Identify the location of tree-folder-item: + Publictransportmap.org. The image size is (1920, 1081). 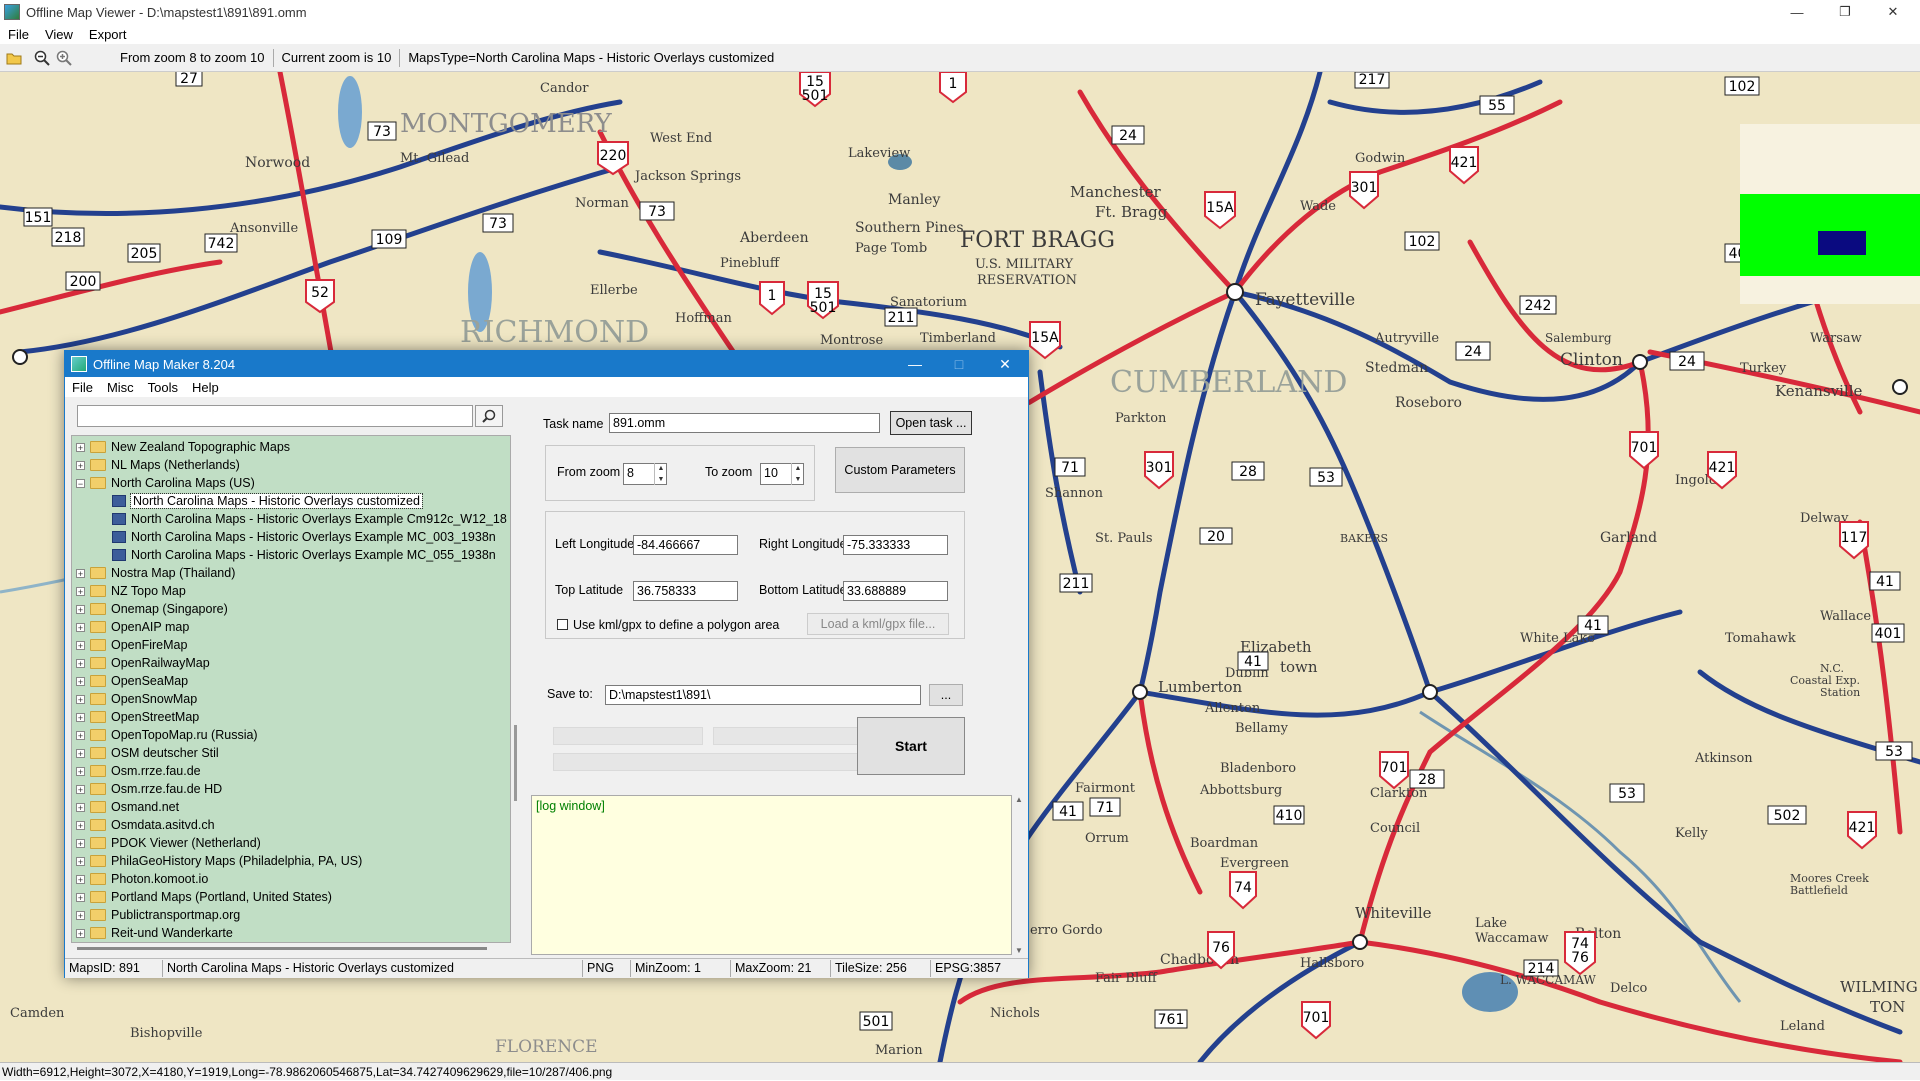
(156, 915).